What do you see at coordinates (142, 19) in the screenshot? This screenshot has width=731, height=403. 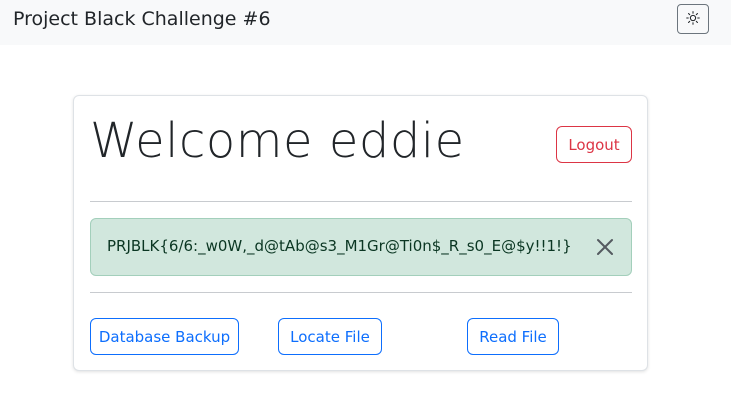 I see `navbar-brand: Project Black Challenge #6` at bounding box center [142, 19].